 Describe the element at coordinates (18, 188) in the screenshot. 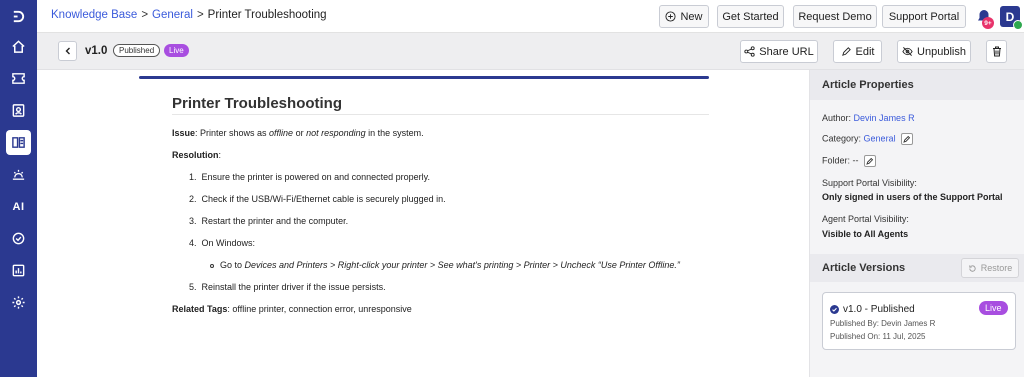

I see `left-nav-rail: AI` at that location.